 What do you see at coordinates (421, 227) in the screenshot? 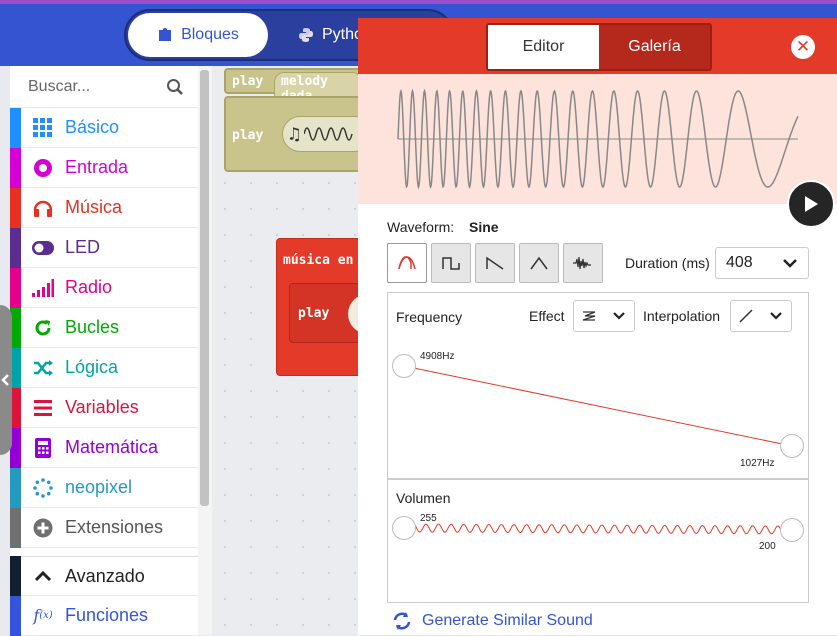
I see `waveform-label: Waveform:` at bounding box center [421, 227].